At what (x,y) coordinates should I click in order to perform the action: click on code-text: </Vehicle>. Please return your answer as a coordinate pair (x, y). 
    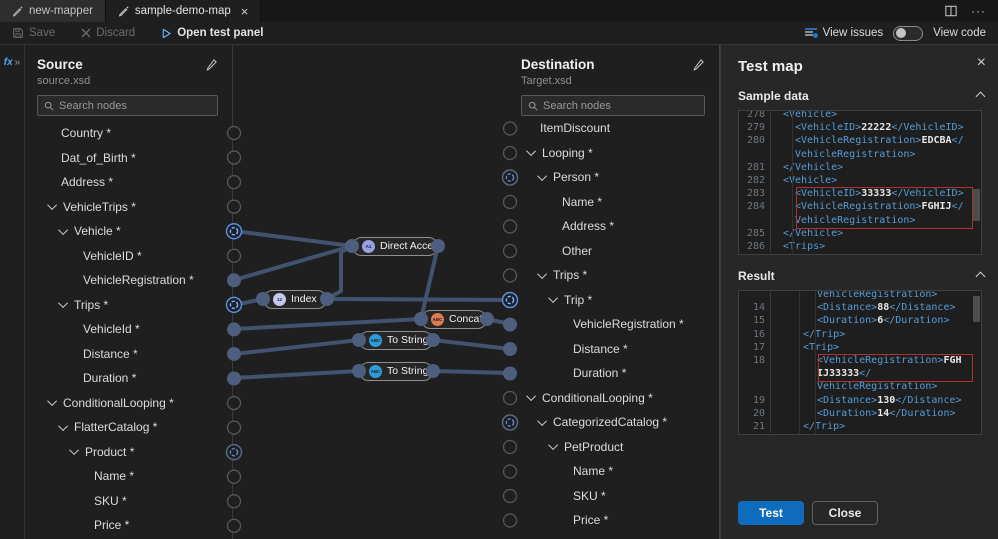
    Looking at the image, I should click on (813, 167).